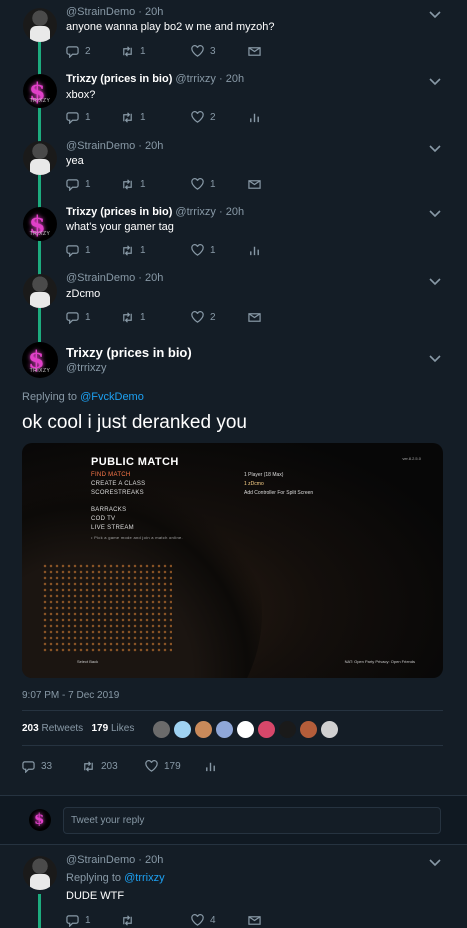 Image resolution: width=467 pixels, height=928 pixels. Describe the element at coordinates (166, 52) in the screenshot. I see `tweet-actions: 2 1 3` at that location.